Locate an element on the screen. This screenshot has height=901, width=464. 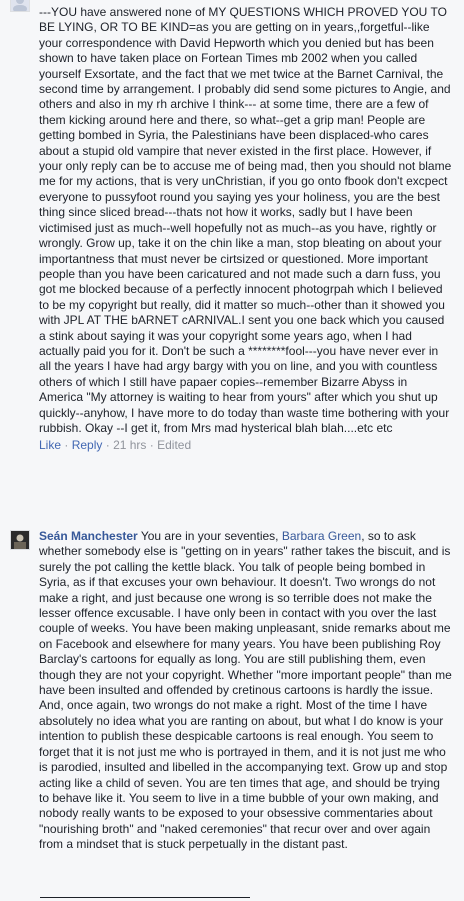
reply-link: Reply is located at coordinates (87, 445).